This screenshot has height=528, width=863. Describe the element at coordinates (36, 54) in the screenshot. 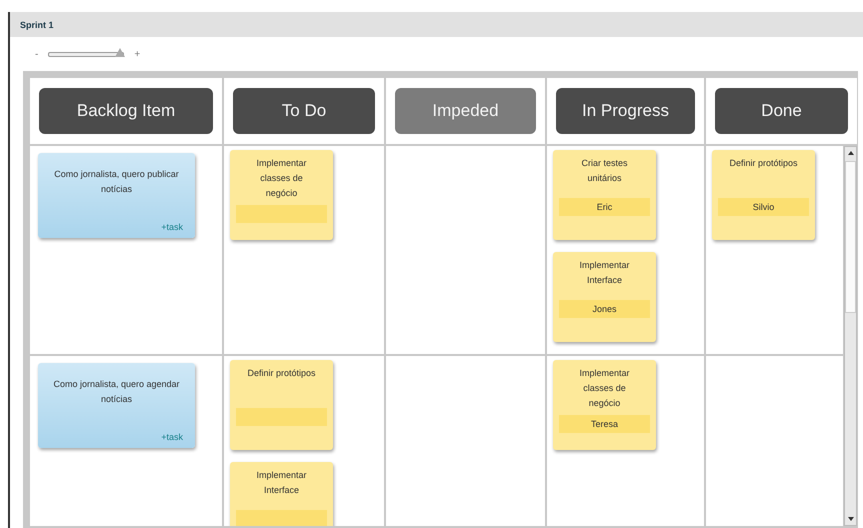

I see `zoom-out-button: -` at that location.